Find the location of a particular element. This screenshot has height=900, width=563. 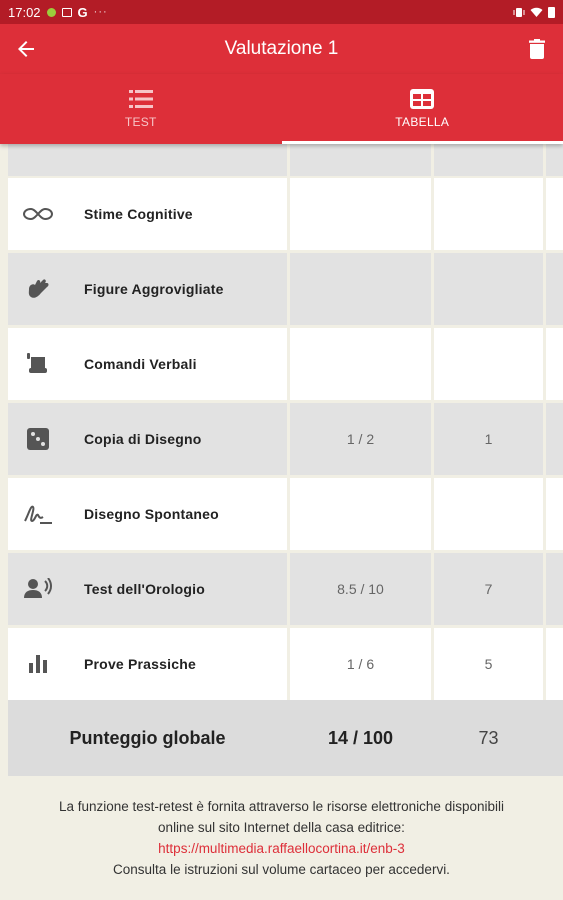

row-name-cell is located at coordinates (147, 160).